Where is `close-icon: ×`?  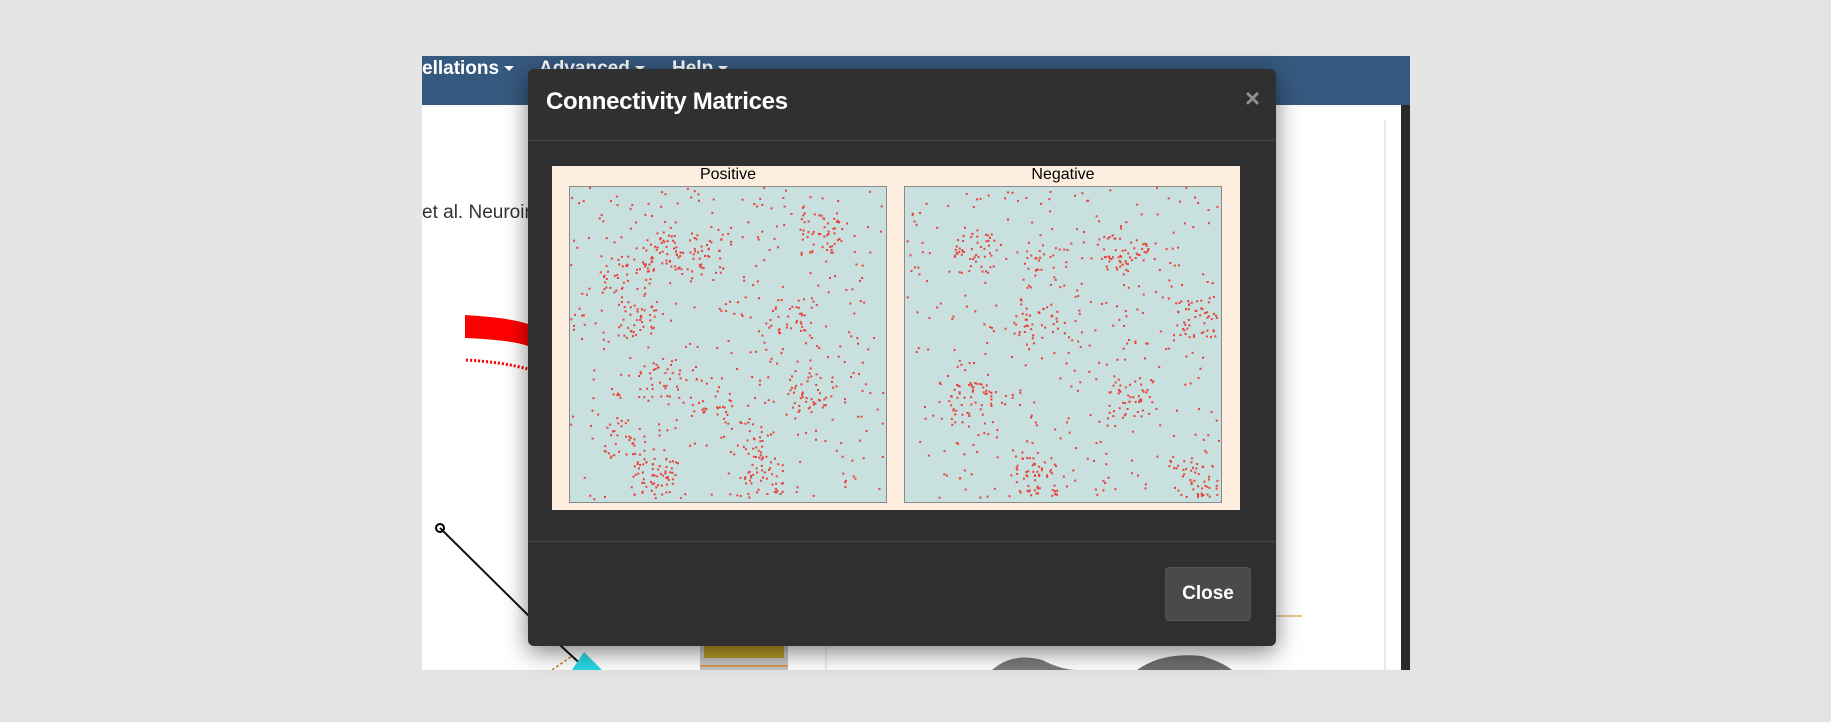
close-icon: × is located at coordinates (1252, 98).